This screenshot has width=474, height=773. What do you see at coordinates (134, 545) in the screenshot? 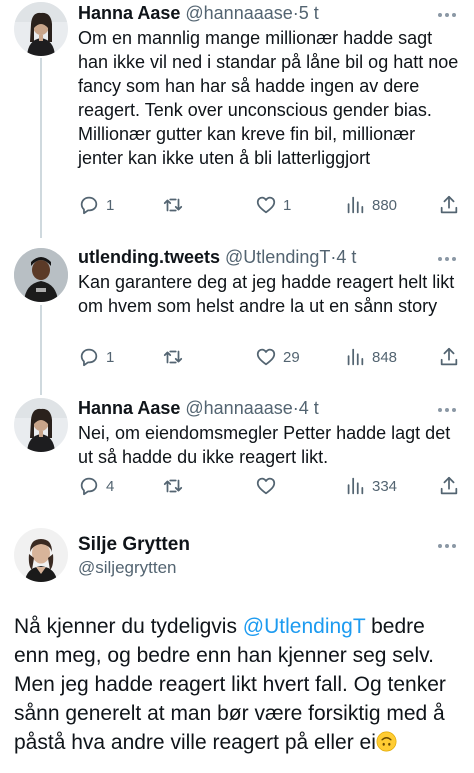
I see `author-name: Silje Grytten` at bounding box center [134, 545].